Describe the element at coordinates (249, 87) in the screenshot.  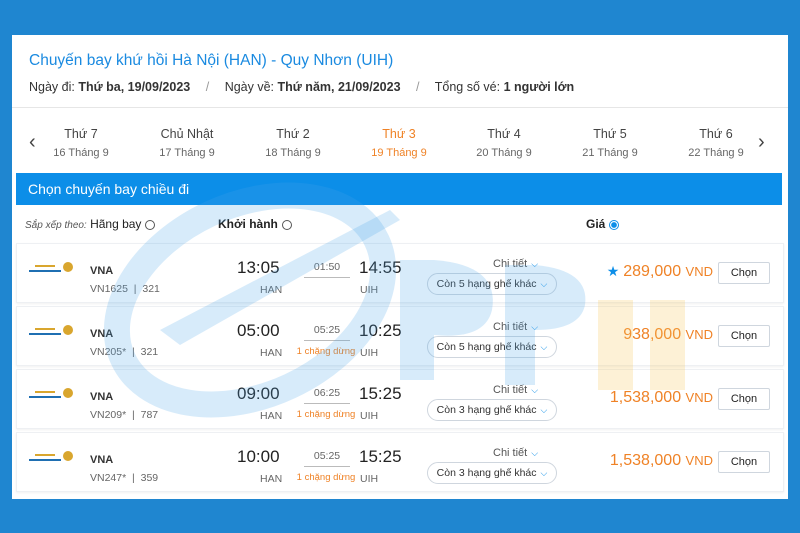
I see `return-label: Ngày về:` at that location.